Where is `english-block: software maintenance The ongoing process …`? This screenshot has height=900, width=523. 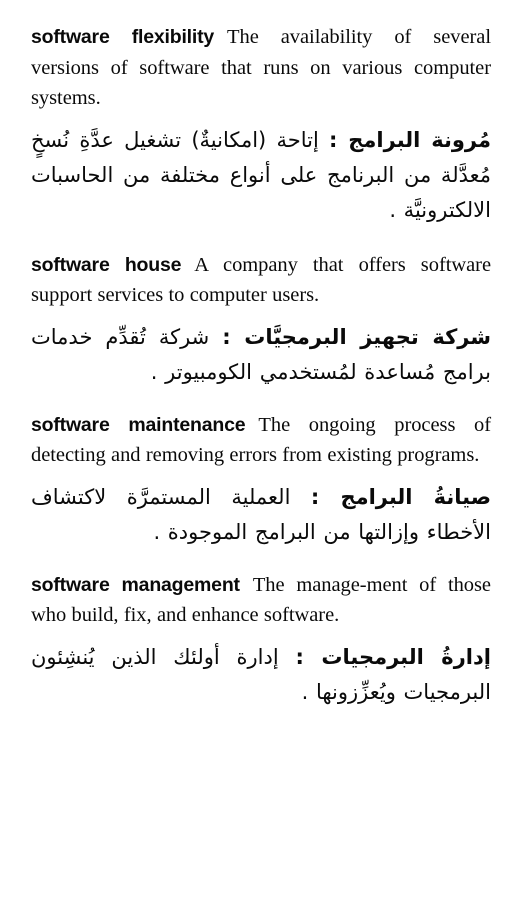
english-block: software maintenance The ongoing process … is located at coordinates (261, 440).